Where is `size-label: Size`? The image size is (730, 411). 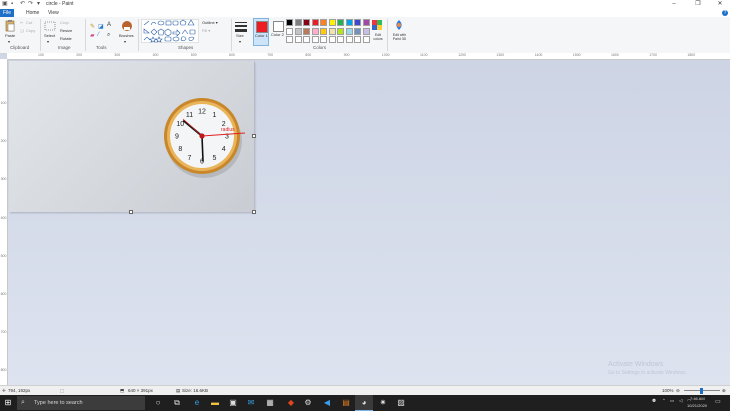 size-label: Size is located at coordinates (240, 35).